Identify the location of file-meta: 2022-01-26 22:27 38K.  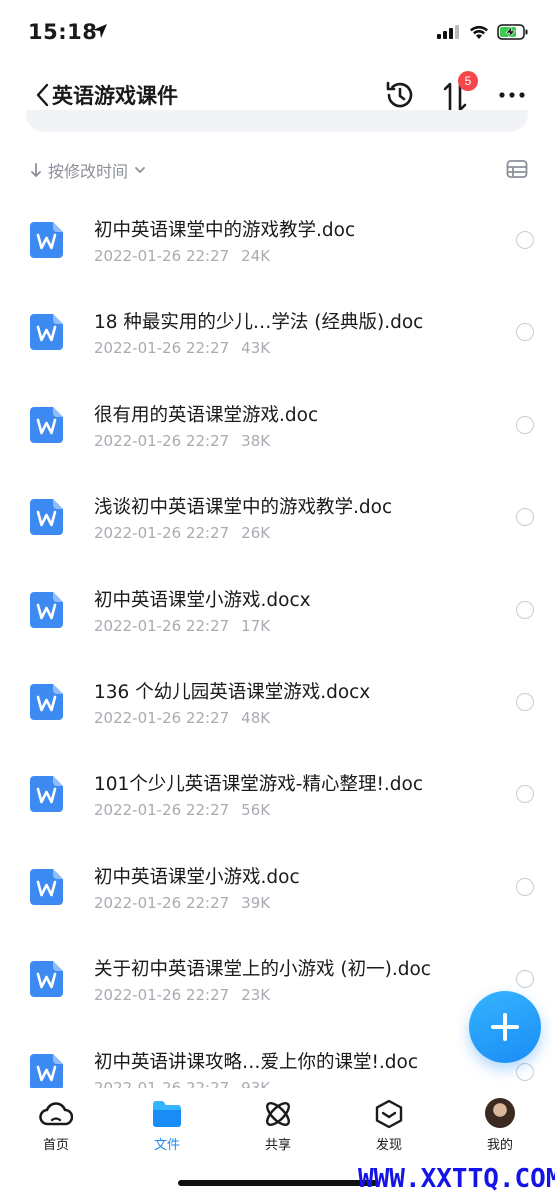
(182, 441).